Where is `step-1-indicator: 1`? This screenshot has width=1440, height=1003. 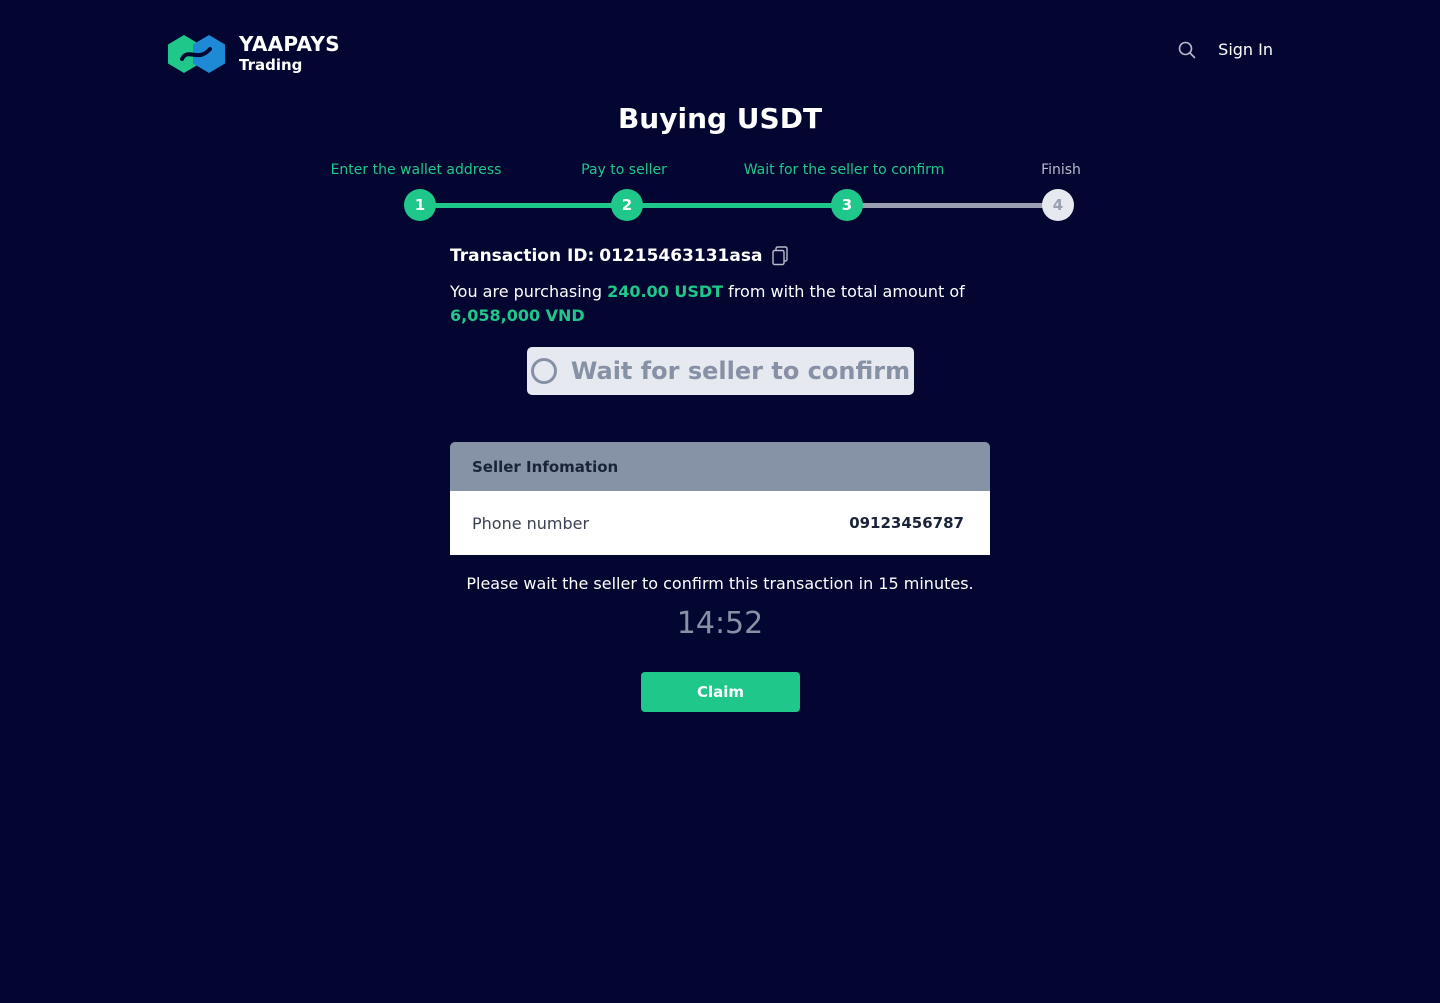 step-1-indicator: 1 is located at coordinates (420, 205).